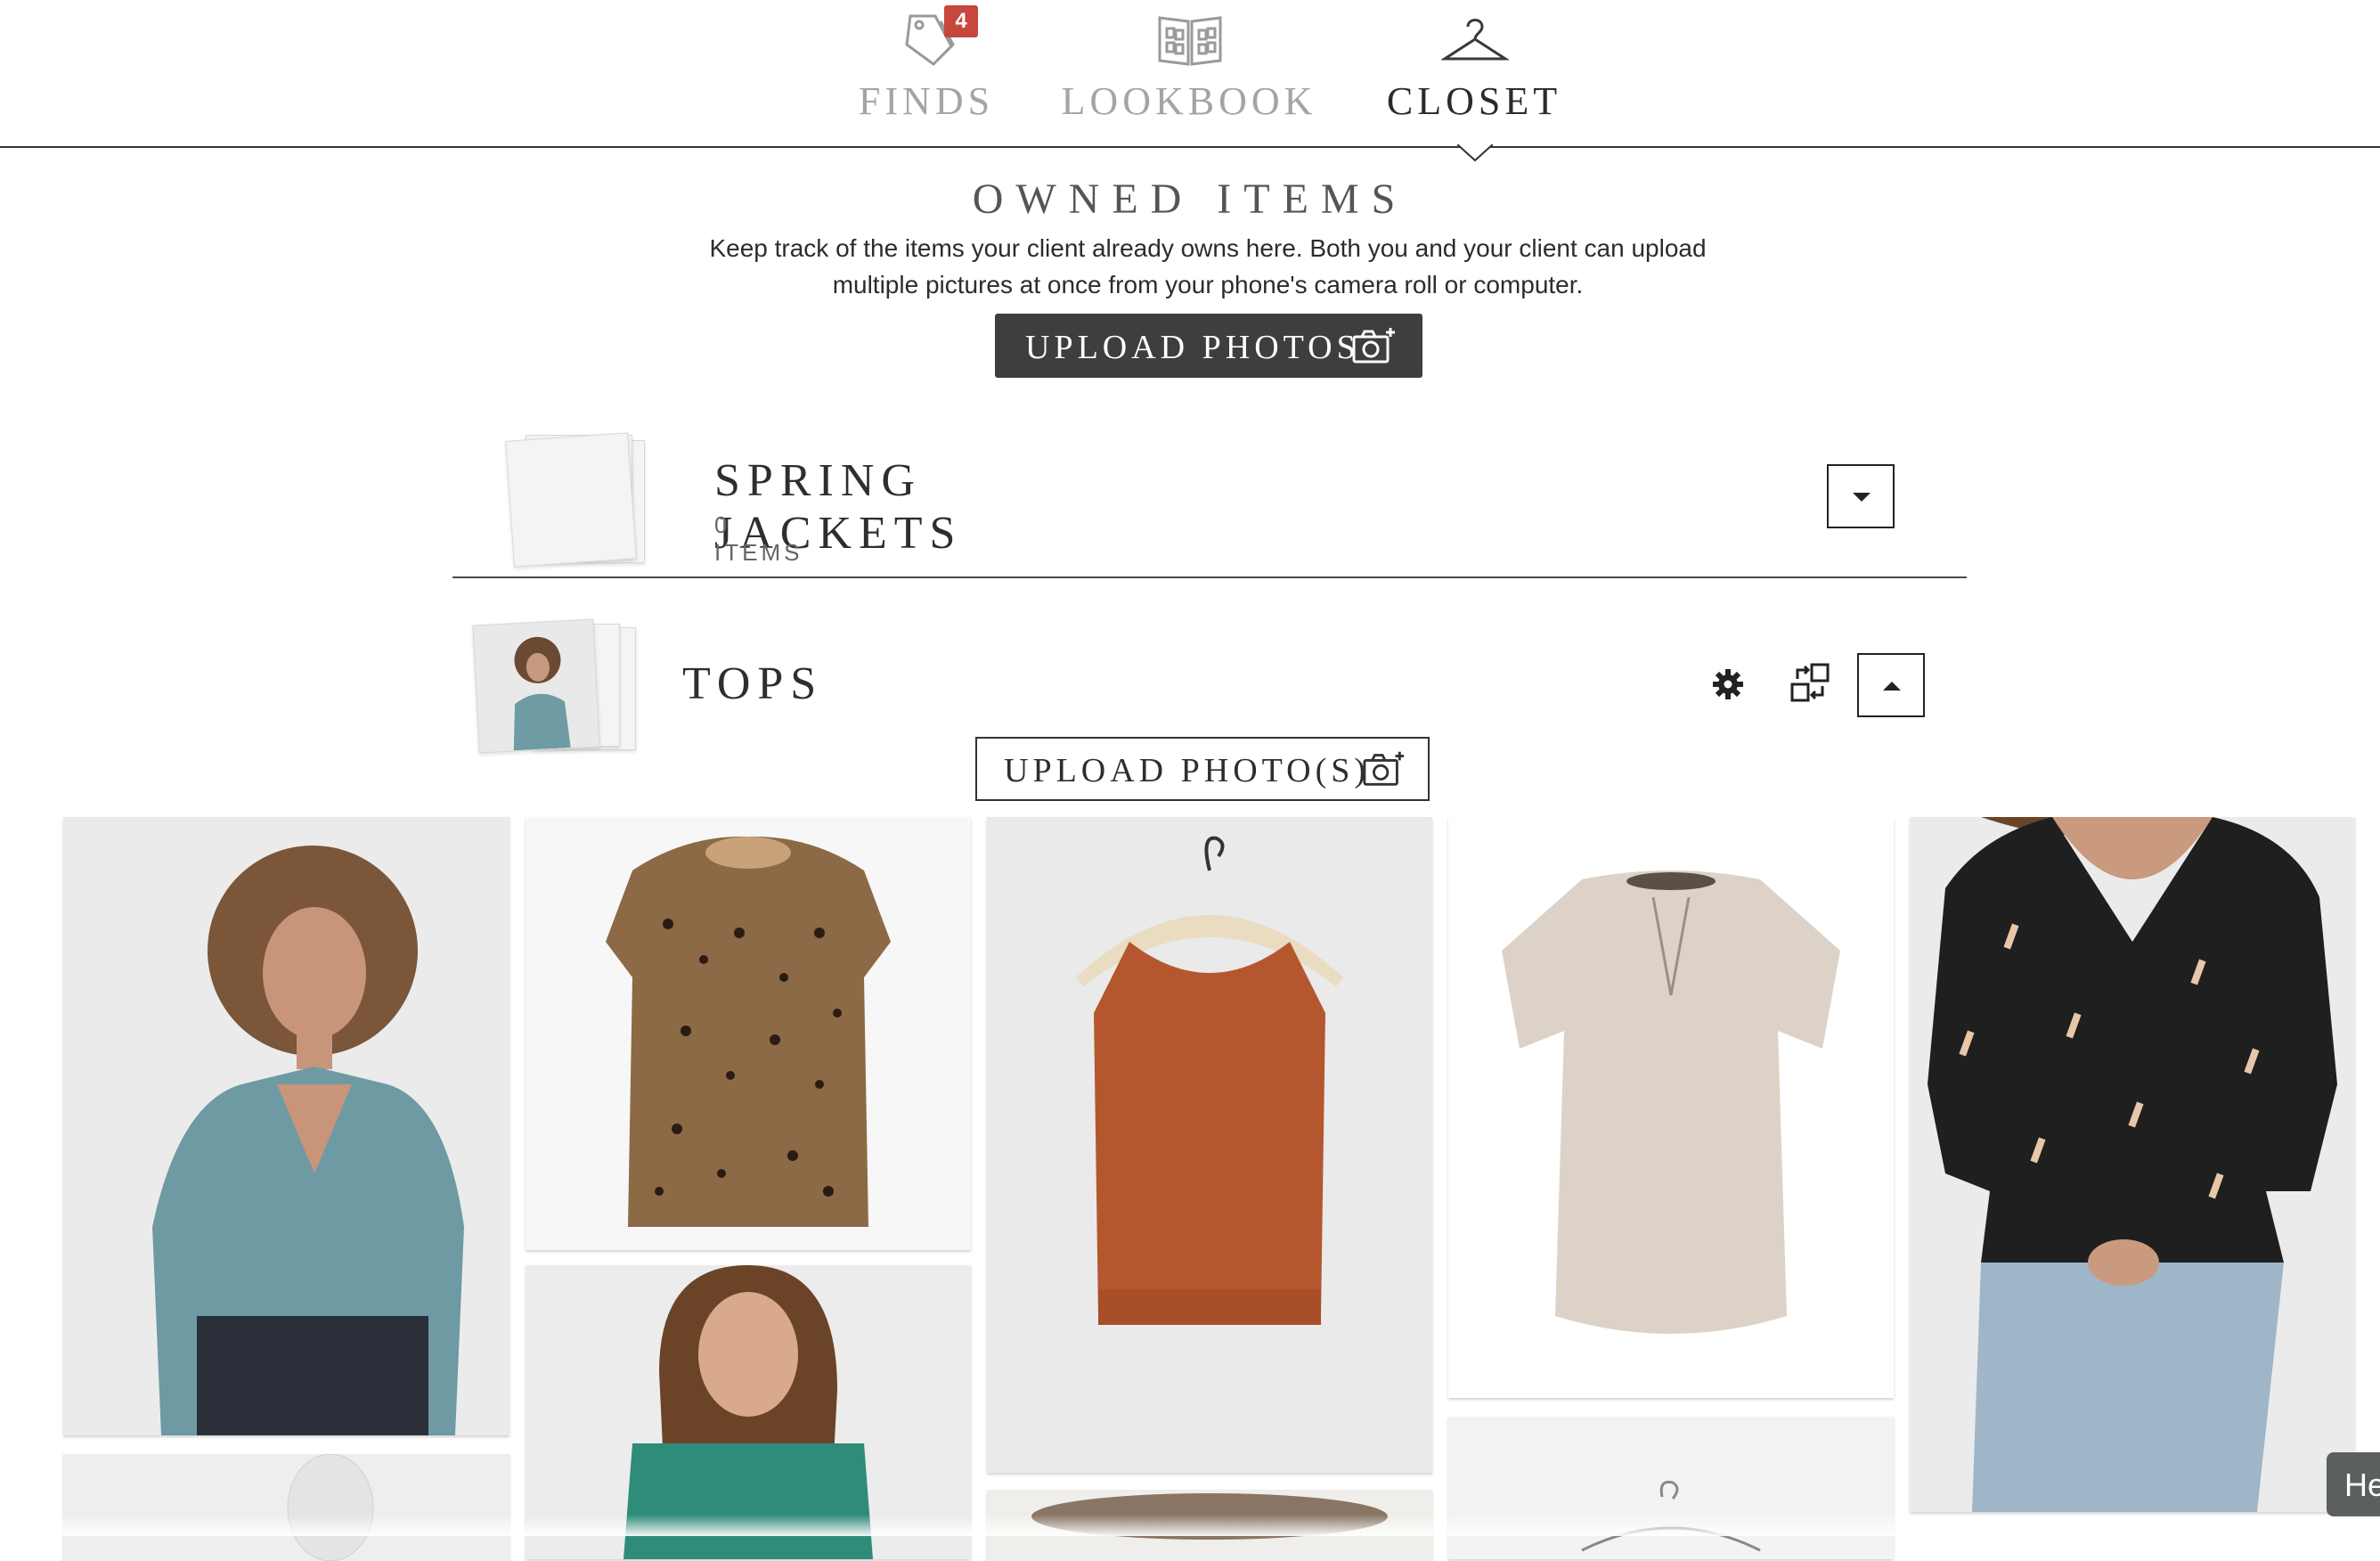 This screenshot has width=2380, height=1561. I want to click on bottom-fade, so click(1190, 1525).